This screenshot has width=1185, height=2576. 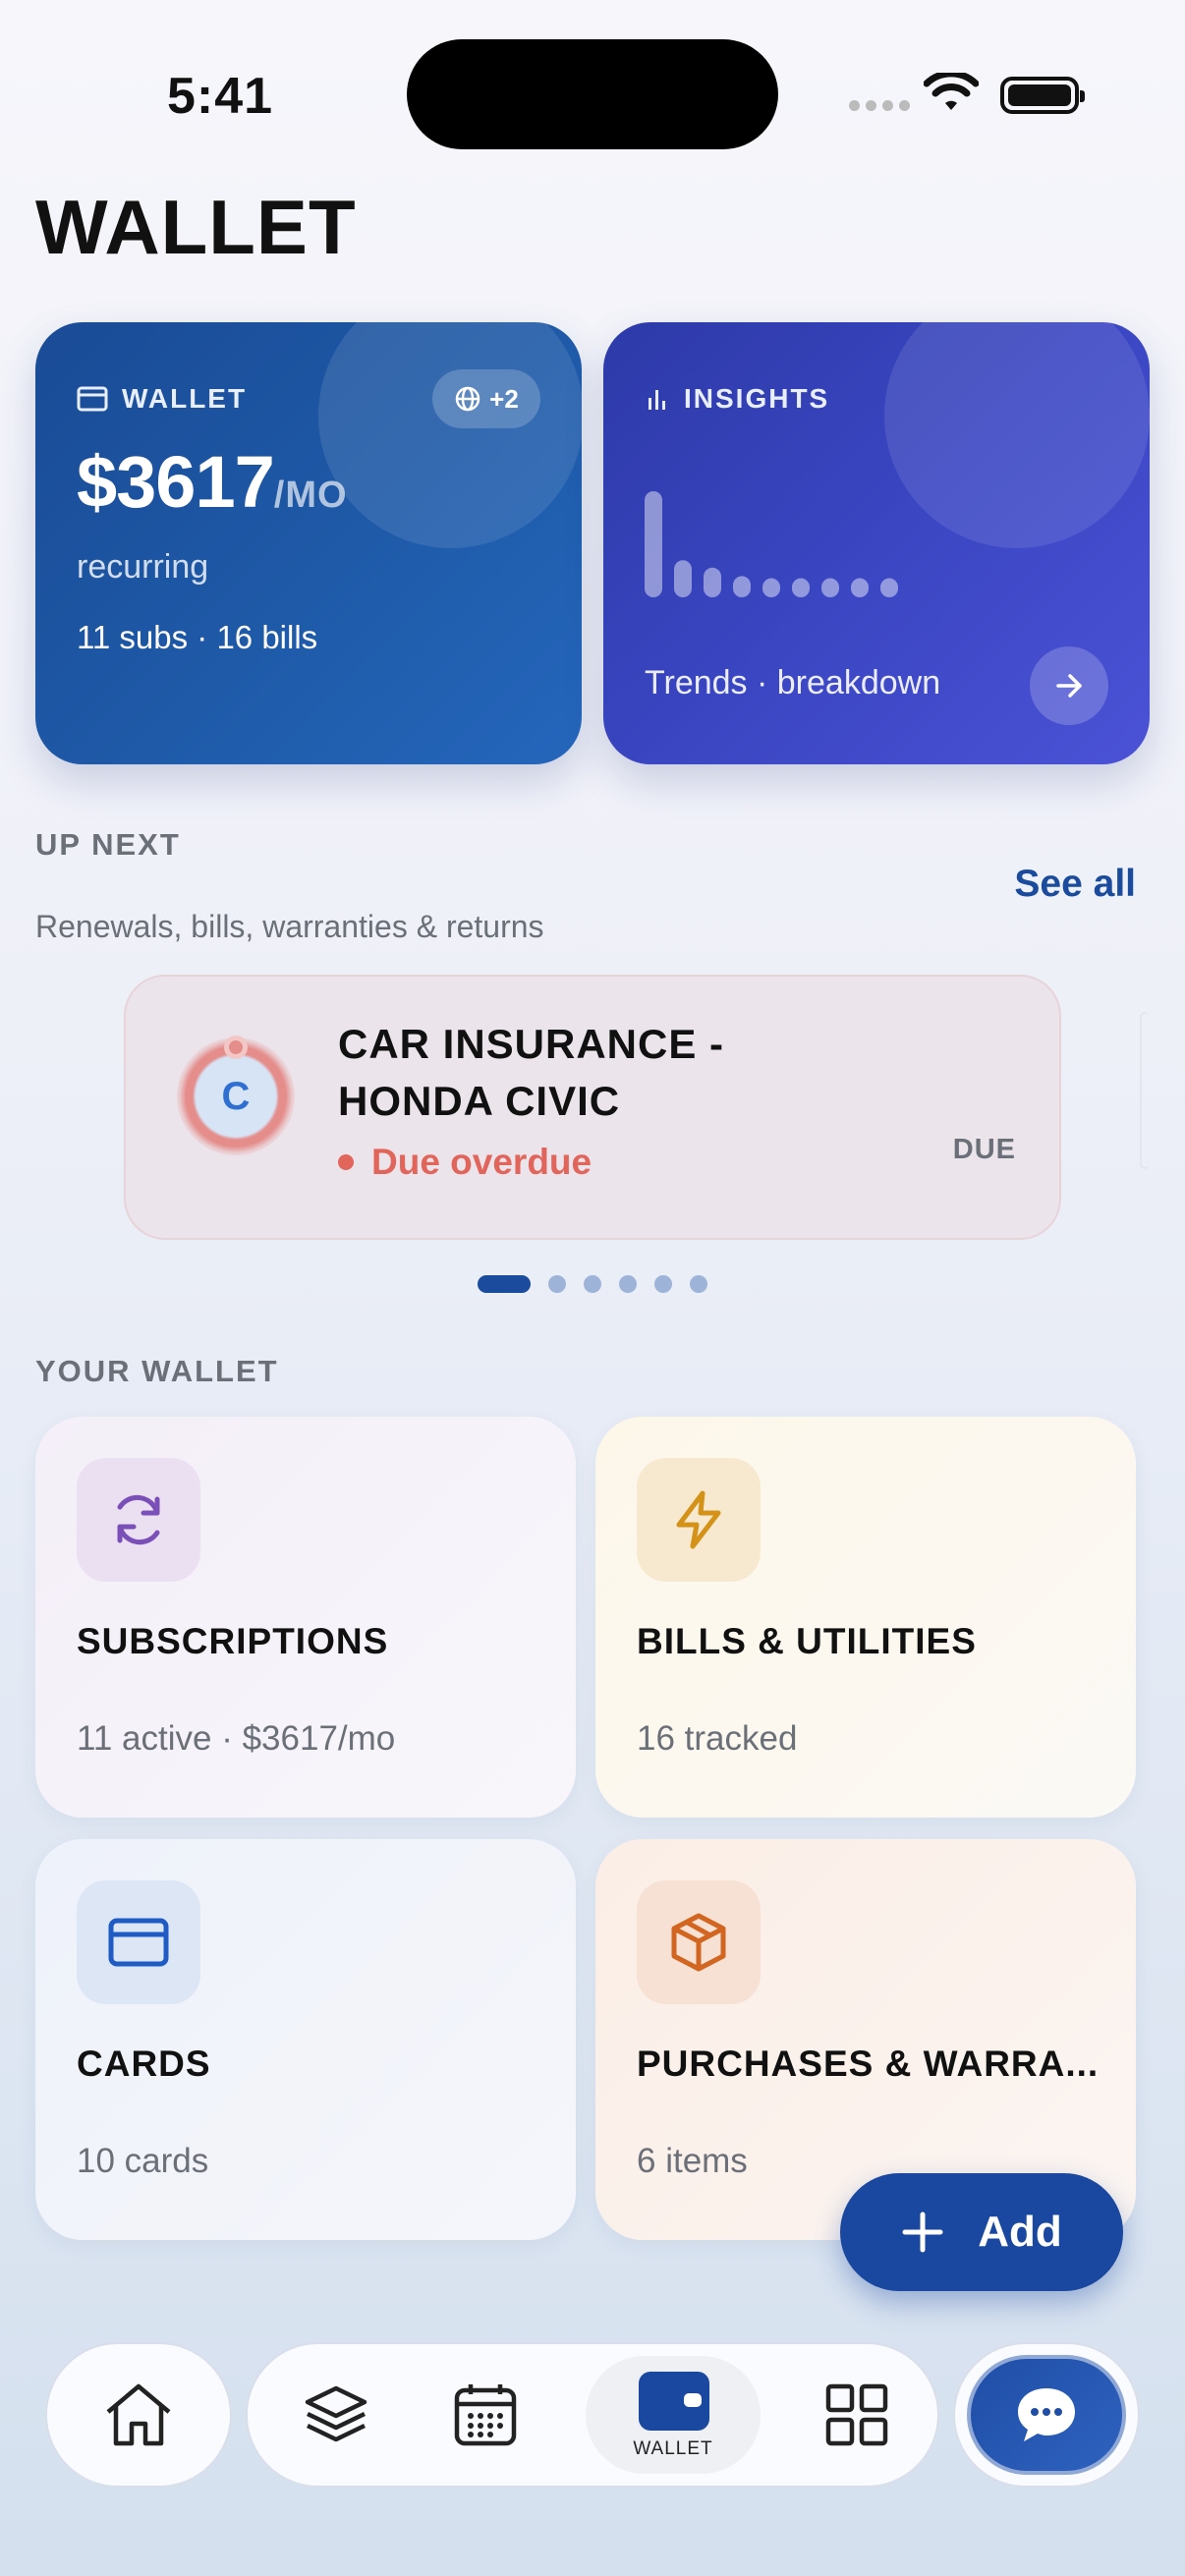 I want to click on nav-calendar-button, so click(x=485, y=2415).